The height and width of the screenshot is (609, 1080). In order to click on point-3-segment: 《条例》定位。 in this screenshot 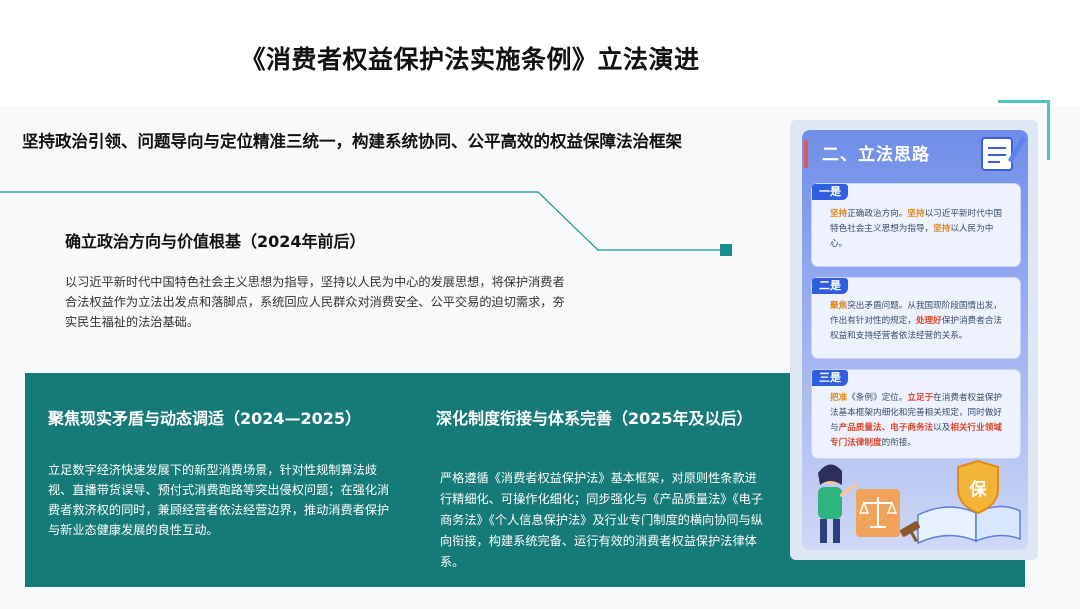, I will do `click(877, 398)`.